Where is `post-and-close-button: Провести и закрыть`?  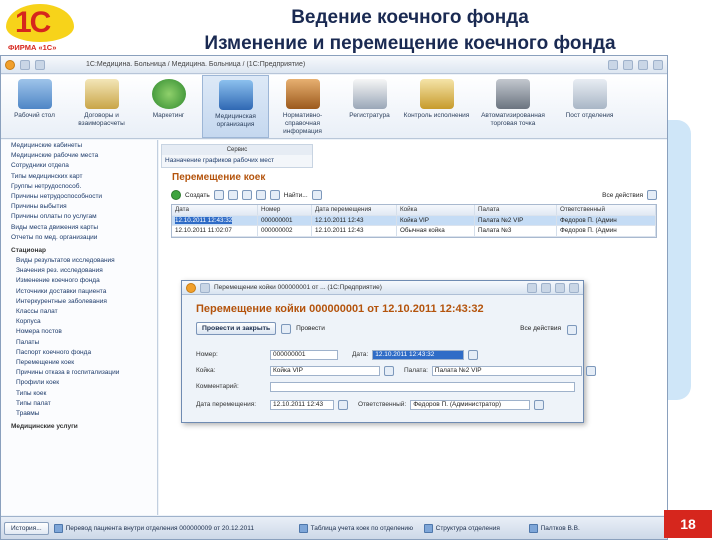
post-and-close-button: Провести и закрыть is located at coordinates (236, 328).